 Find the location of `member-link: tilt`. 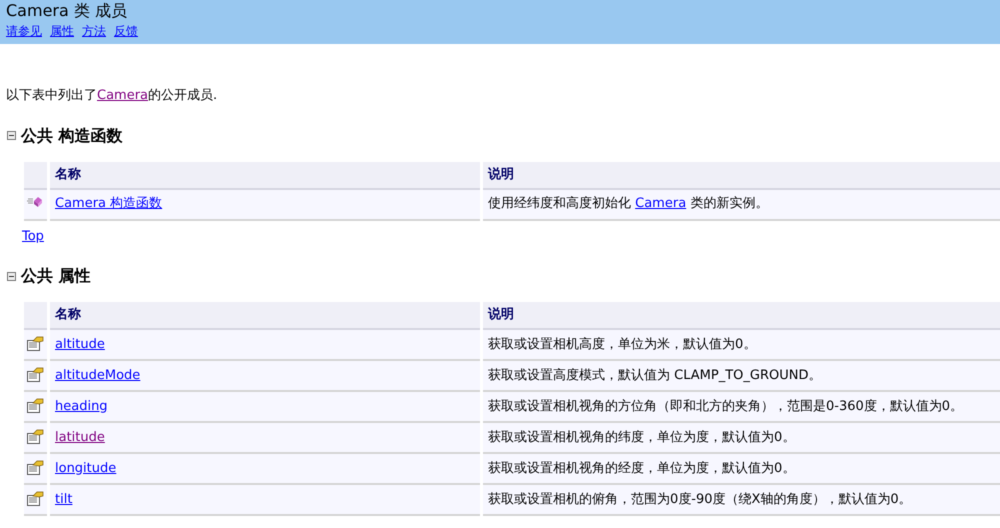

member-link: tilt is located at coordinates (63, 500).